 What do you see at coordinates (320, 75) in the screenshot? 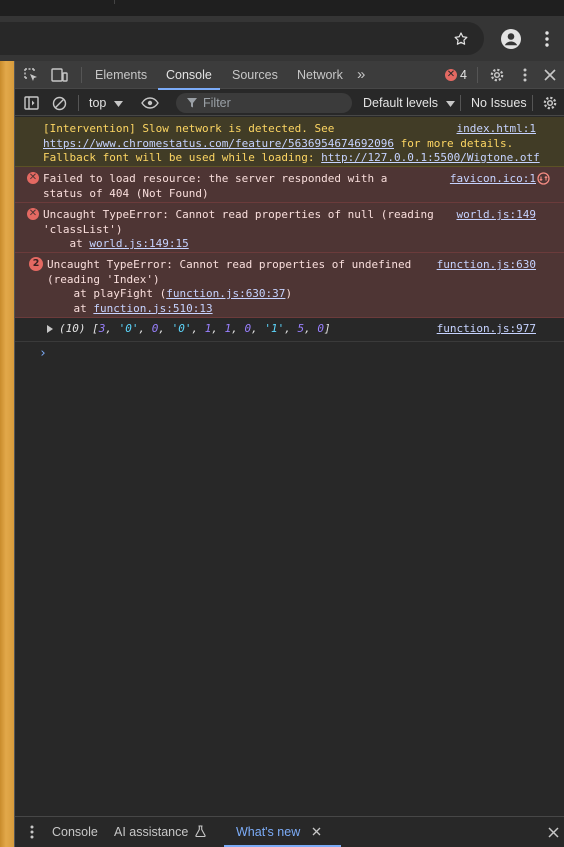
I see `tab-network: Network` at bounding box center [320, 75].